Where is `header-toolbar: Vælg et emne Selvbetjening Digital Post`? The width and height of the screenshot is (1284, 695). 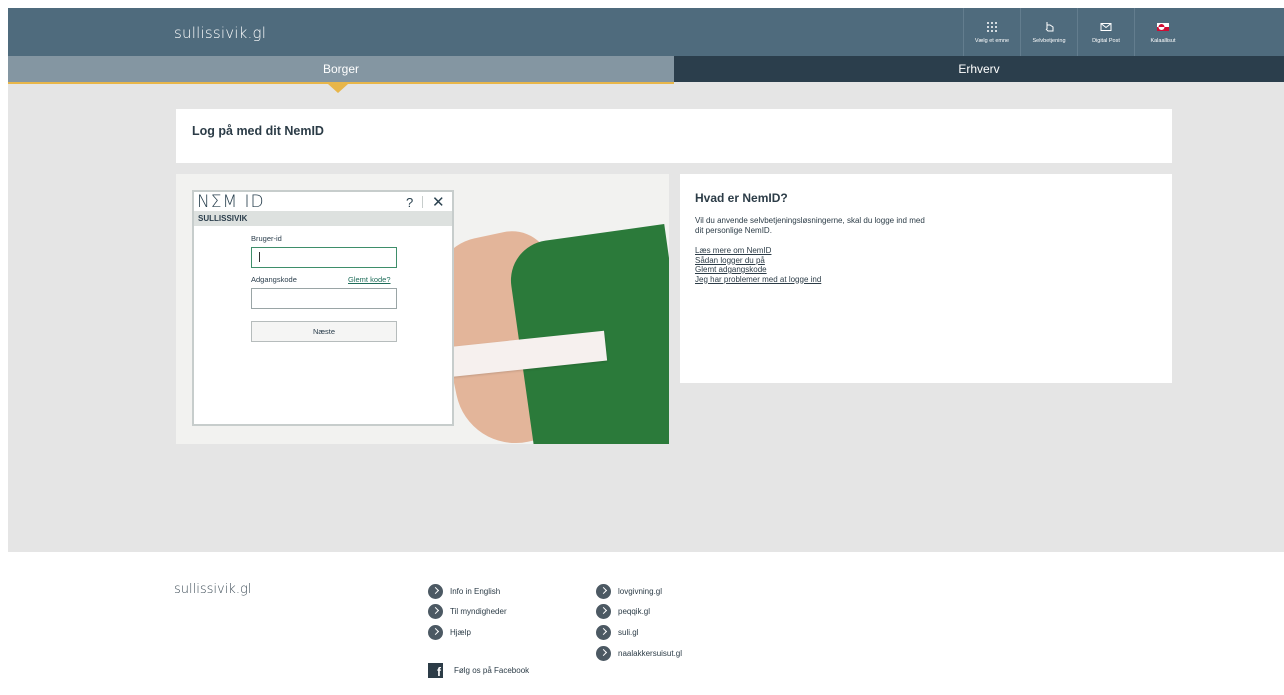
header-toolbar: Vælg et emne Selvbetjening Digital Post is located at coordinates (1077, 32).